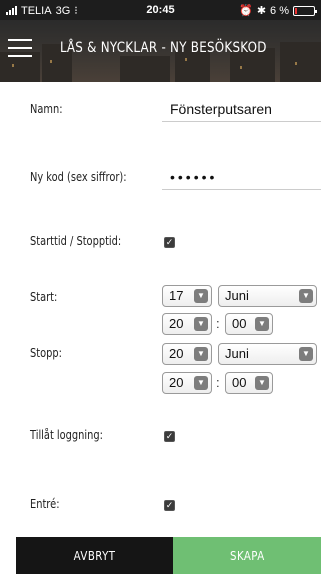 This screenshot has height=574, width=321. I want to click on logging-label: Tillåt loggning:, so click(66, 435).